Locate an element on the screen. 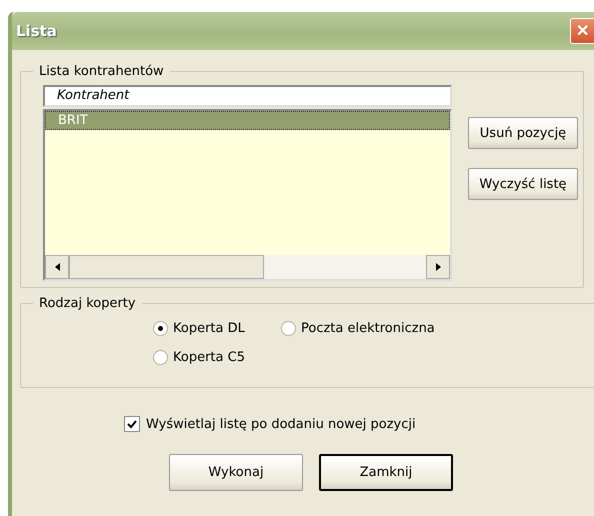 This screenshot has width=594, height=516. option-label: Poczta elektroniczna is located at coordinates (368, 328).